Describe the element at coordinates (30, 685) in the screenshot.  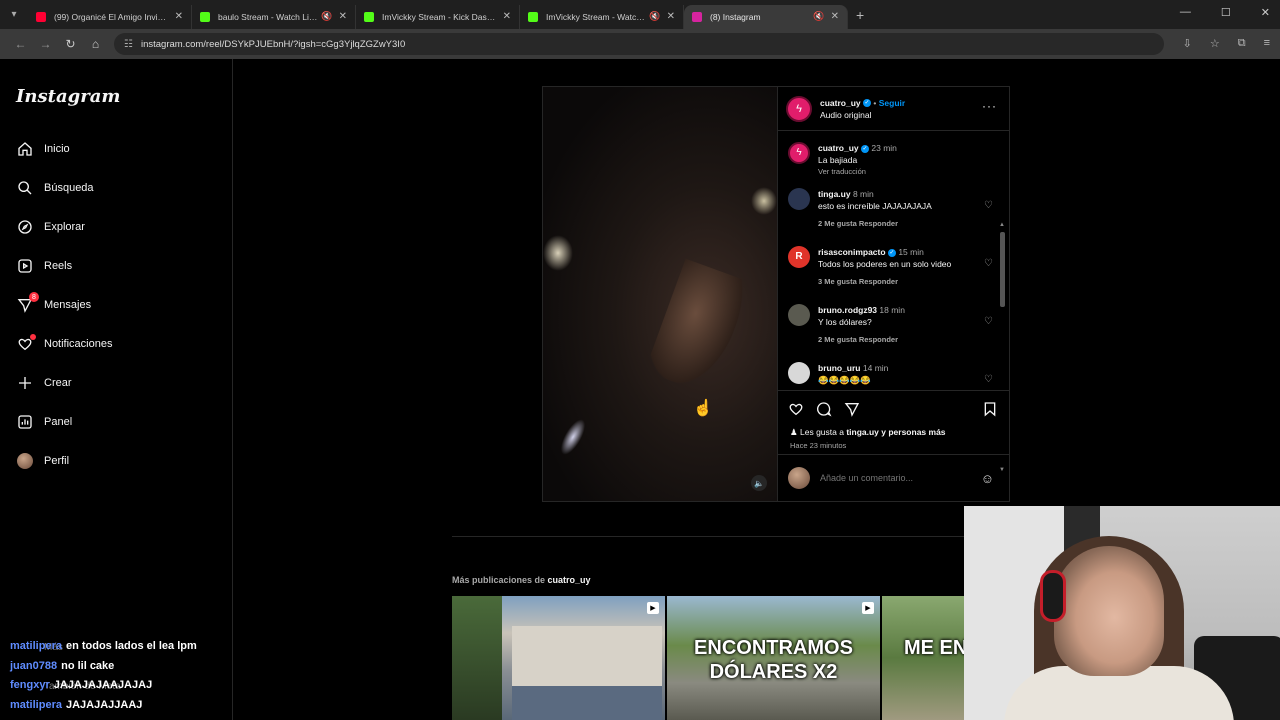
I see `chat-username: fengxyr` at that location.